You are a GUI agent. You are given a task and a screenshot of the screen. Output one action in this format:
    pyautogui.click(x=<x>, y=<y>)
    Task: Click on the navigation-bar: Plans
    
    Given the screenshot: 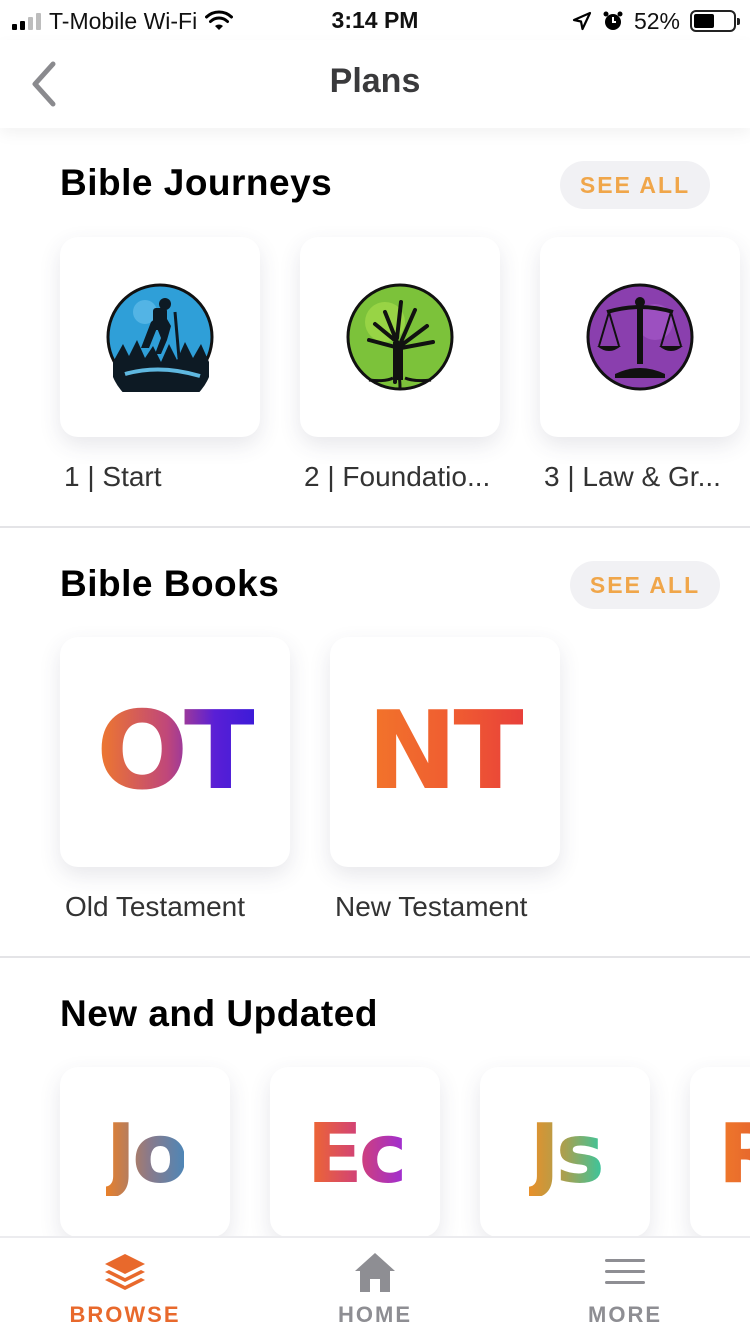 What is the action you would take?
    pyautogui.click(x=375, y=84)
    